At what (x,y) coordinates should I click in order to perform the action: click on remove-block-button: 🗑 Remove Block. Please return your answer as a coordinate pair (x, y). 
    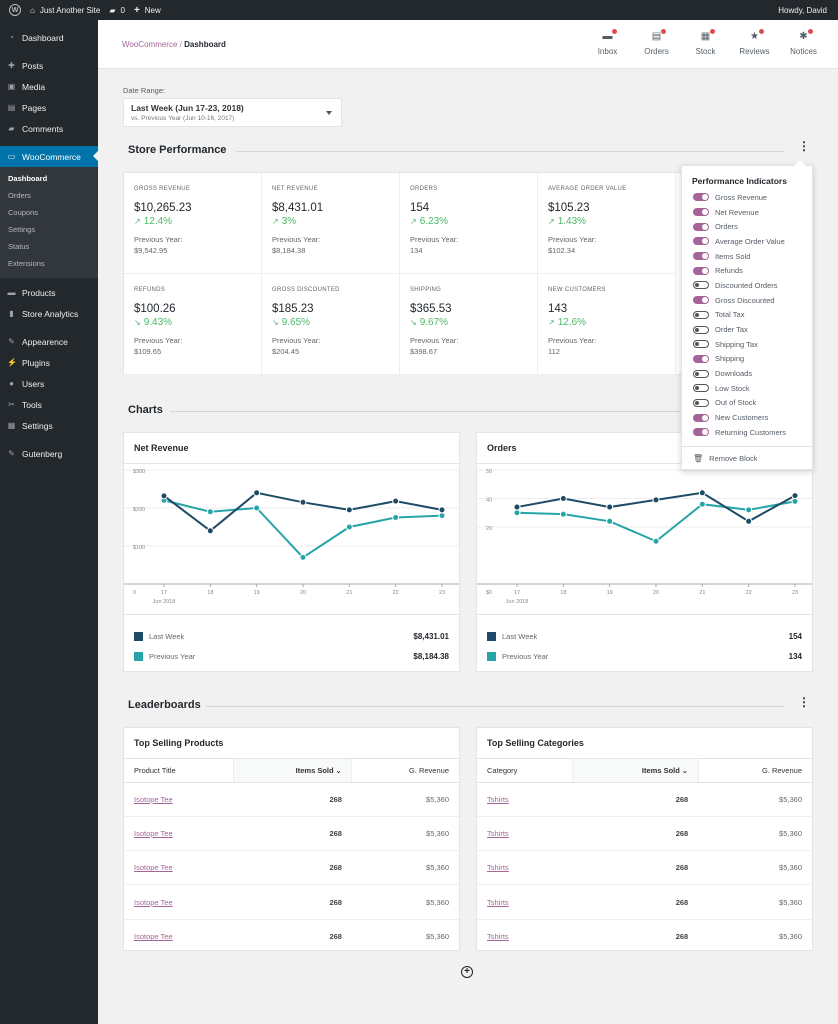
    Looking at the image, I should click on (747, 458).